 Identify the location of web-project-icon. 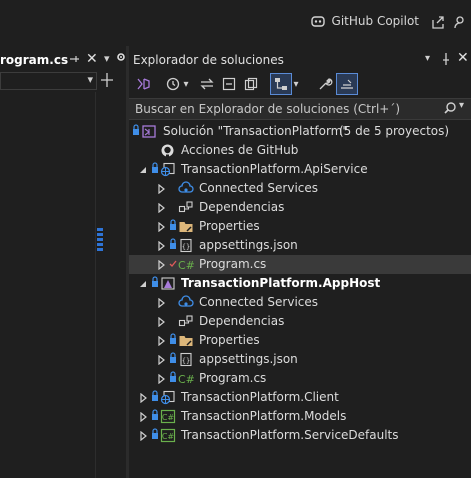
(168, 169).